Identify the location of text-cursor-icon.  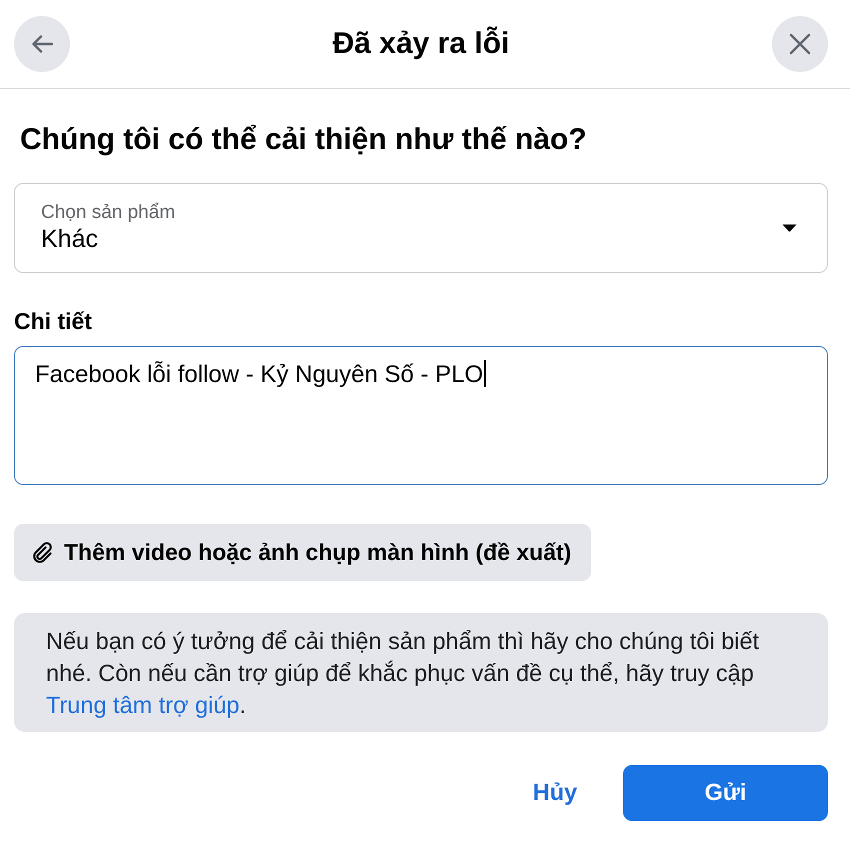
(485, 373).